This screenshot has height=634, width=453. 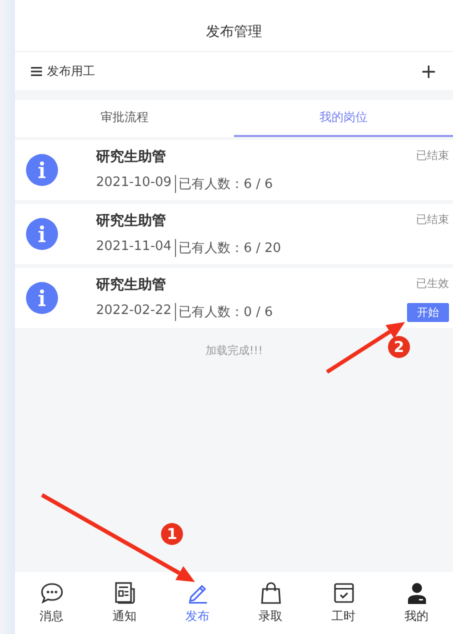 I want to click on nav-item: 发布, so click(x=197, y=603).